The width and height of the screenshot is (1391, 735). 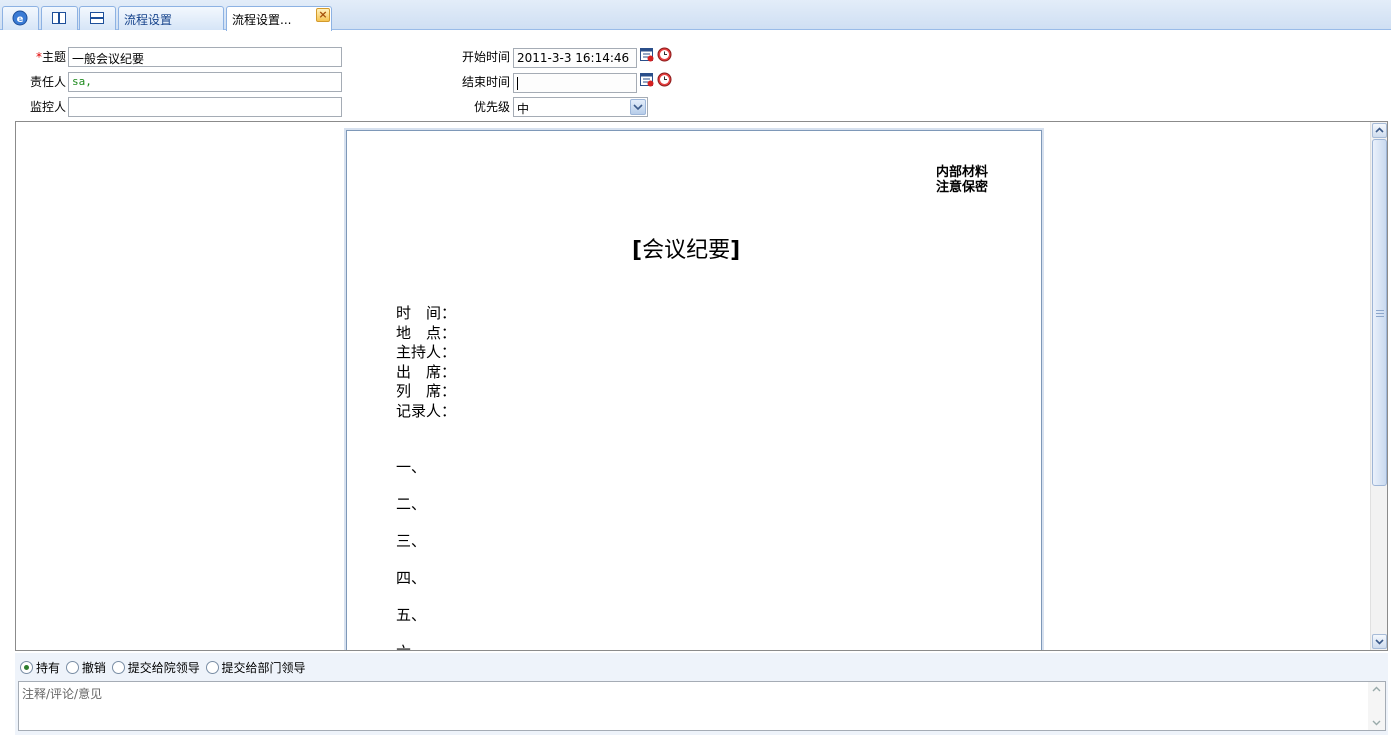 What do you see at coordinates (47, 107) in the screenshot?
I see `monitor-label: 监控人` at bounding box center [47, 107].